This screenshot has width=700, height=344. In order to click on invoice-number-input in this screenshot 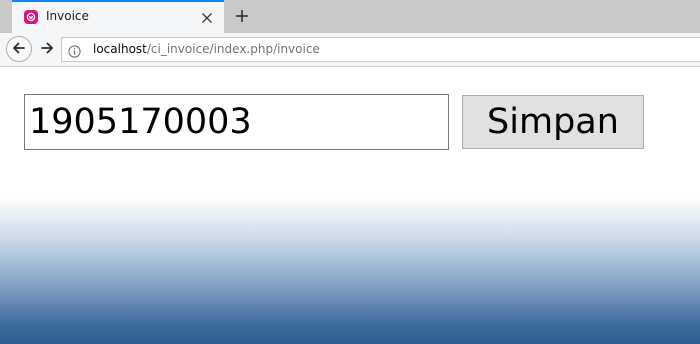, I will do `click(236, 122)`.